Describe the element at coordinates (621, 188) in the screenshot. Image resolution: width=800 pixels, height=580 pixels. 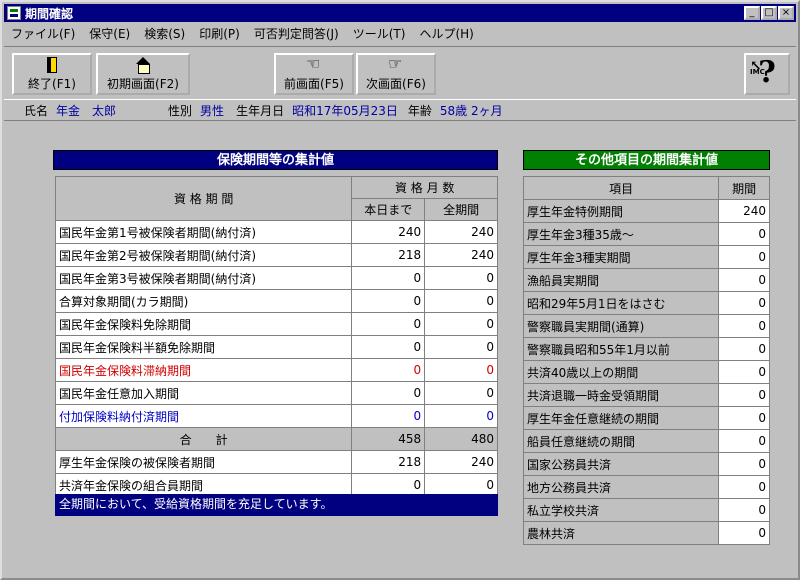
I see `header-item: 項目` at that location.